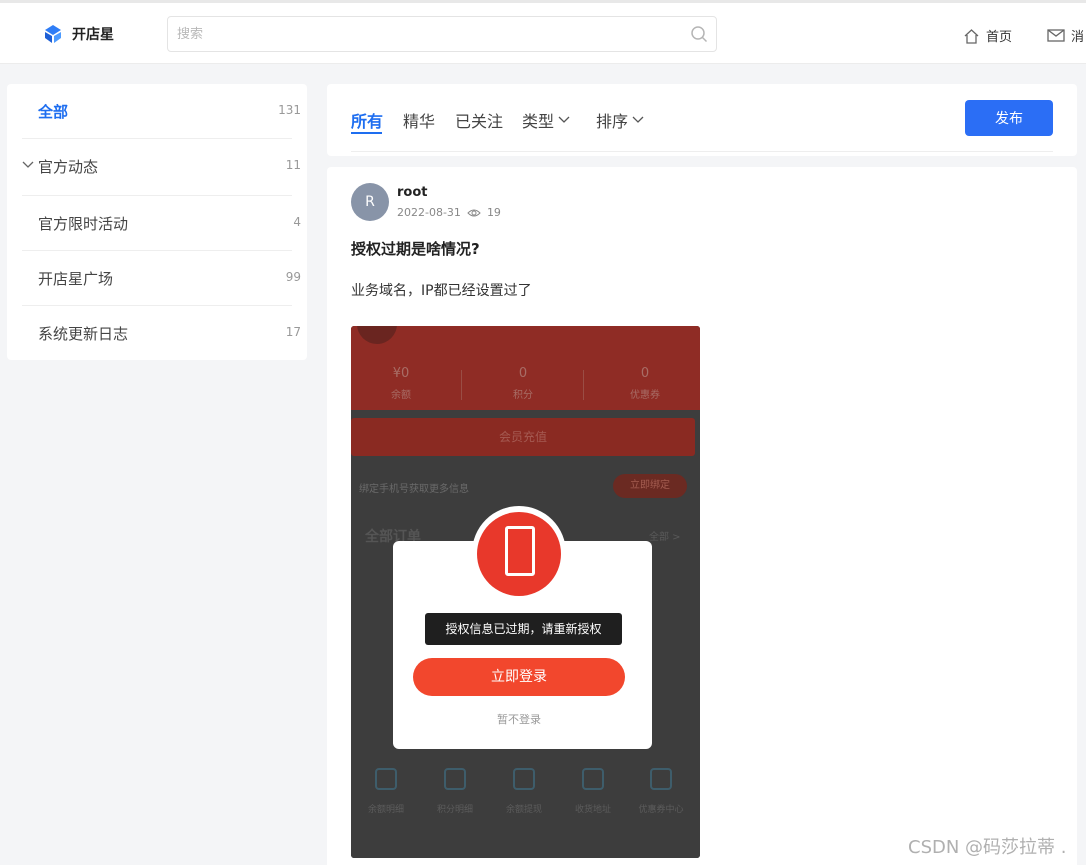  I want to click on sidebar-item-label: 全部, so click(53, 112).